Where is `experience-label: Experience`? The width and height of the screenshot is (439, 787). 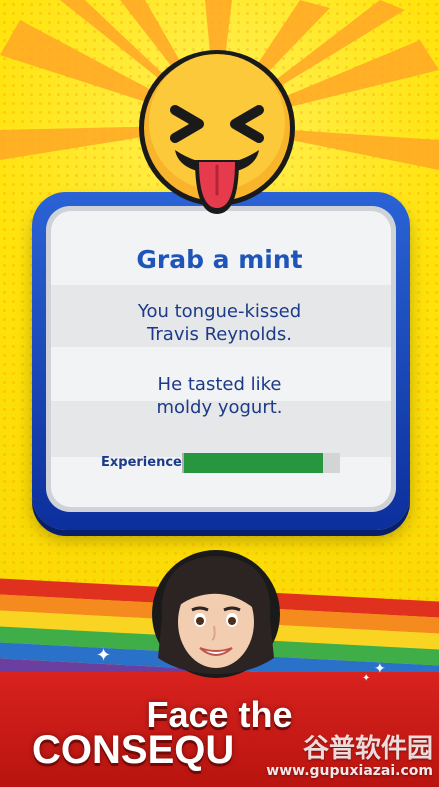
experience-label: Experience is located at coordinates (141, 462).